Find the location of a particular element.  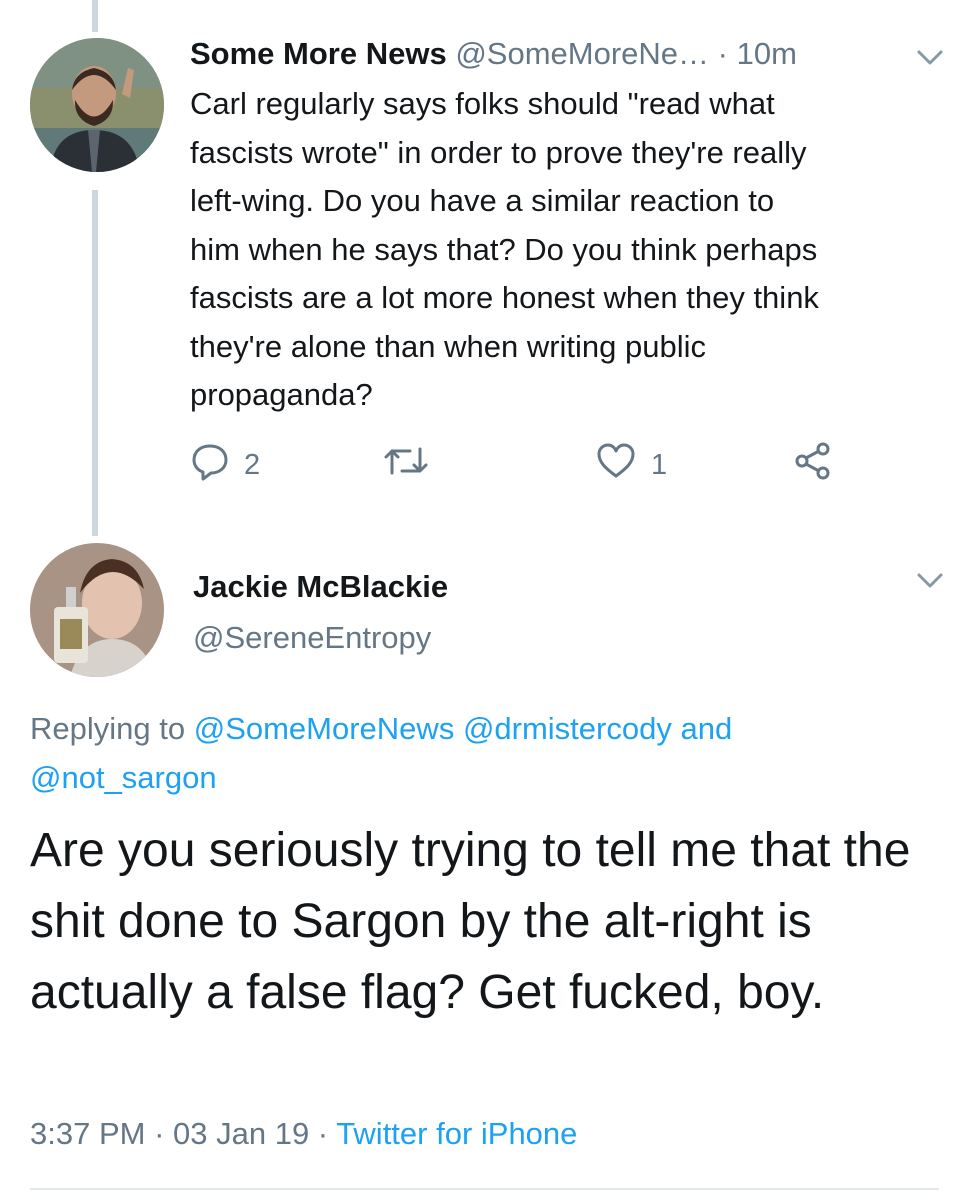

action-bar: 2 1 is located at coordinates (530, 465).